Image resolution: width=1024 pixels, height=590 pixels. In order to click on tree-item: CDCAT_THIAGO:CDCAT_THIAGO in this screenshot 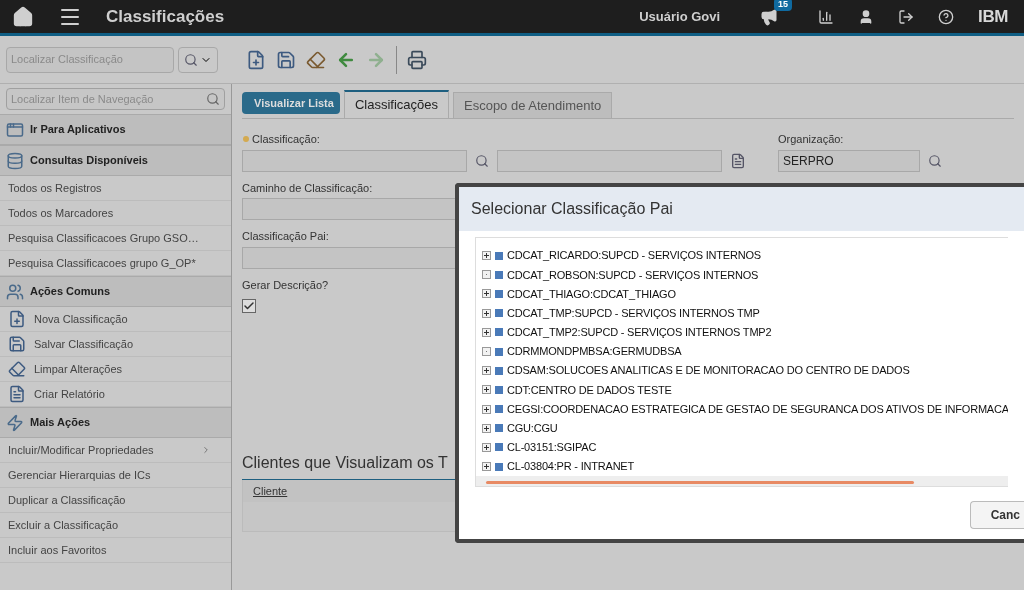, I will do `click(591, 294)`.